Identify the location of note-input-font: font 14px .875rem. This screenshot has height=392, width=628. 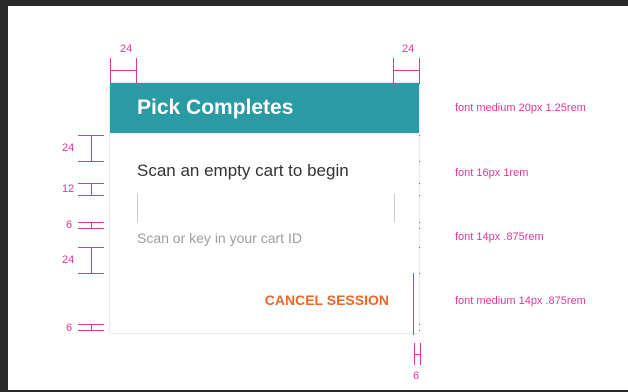
(499, 237).